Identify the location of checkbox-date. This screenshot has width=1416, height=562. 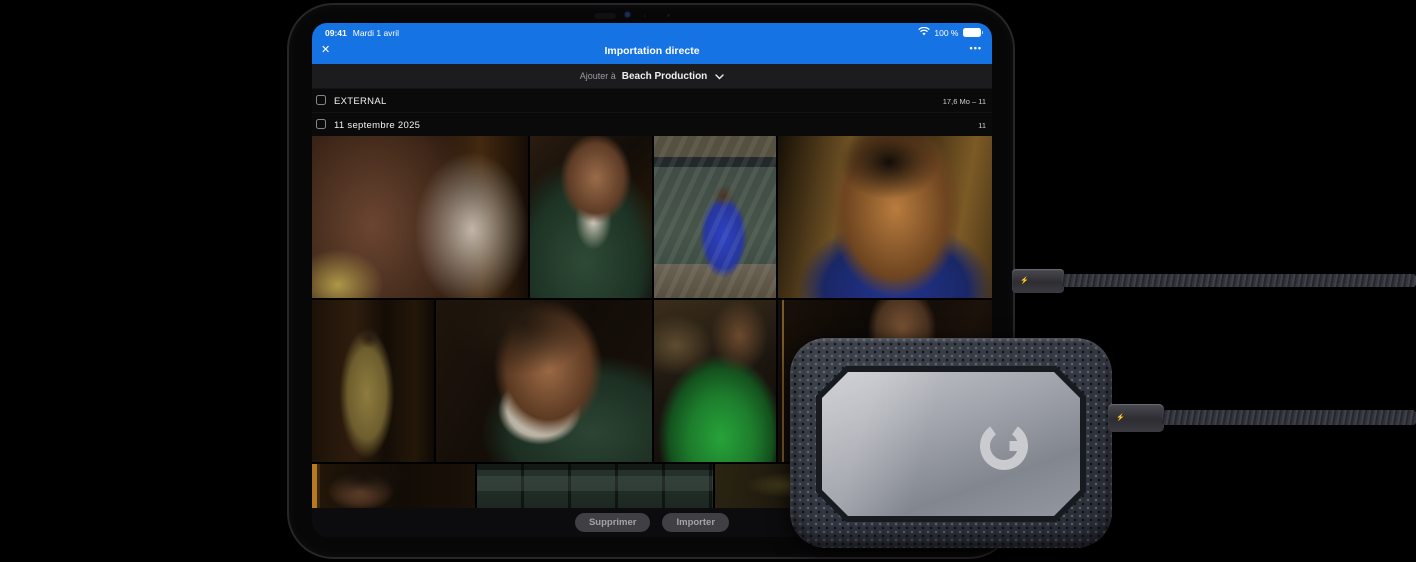
(321, 124).